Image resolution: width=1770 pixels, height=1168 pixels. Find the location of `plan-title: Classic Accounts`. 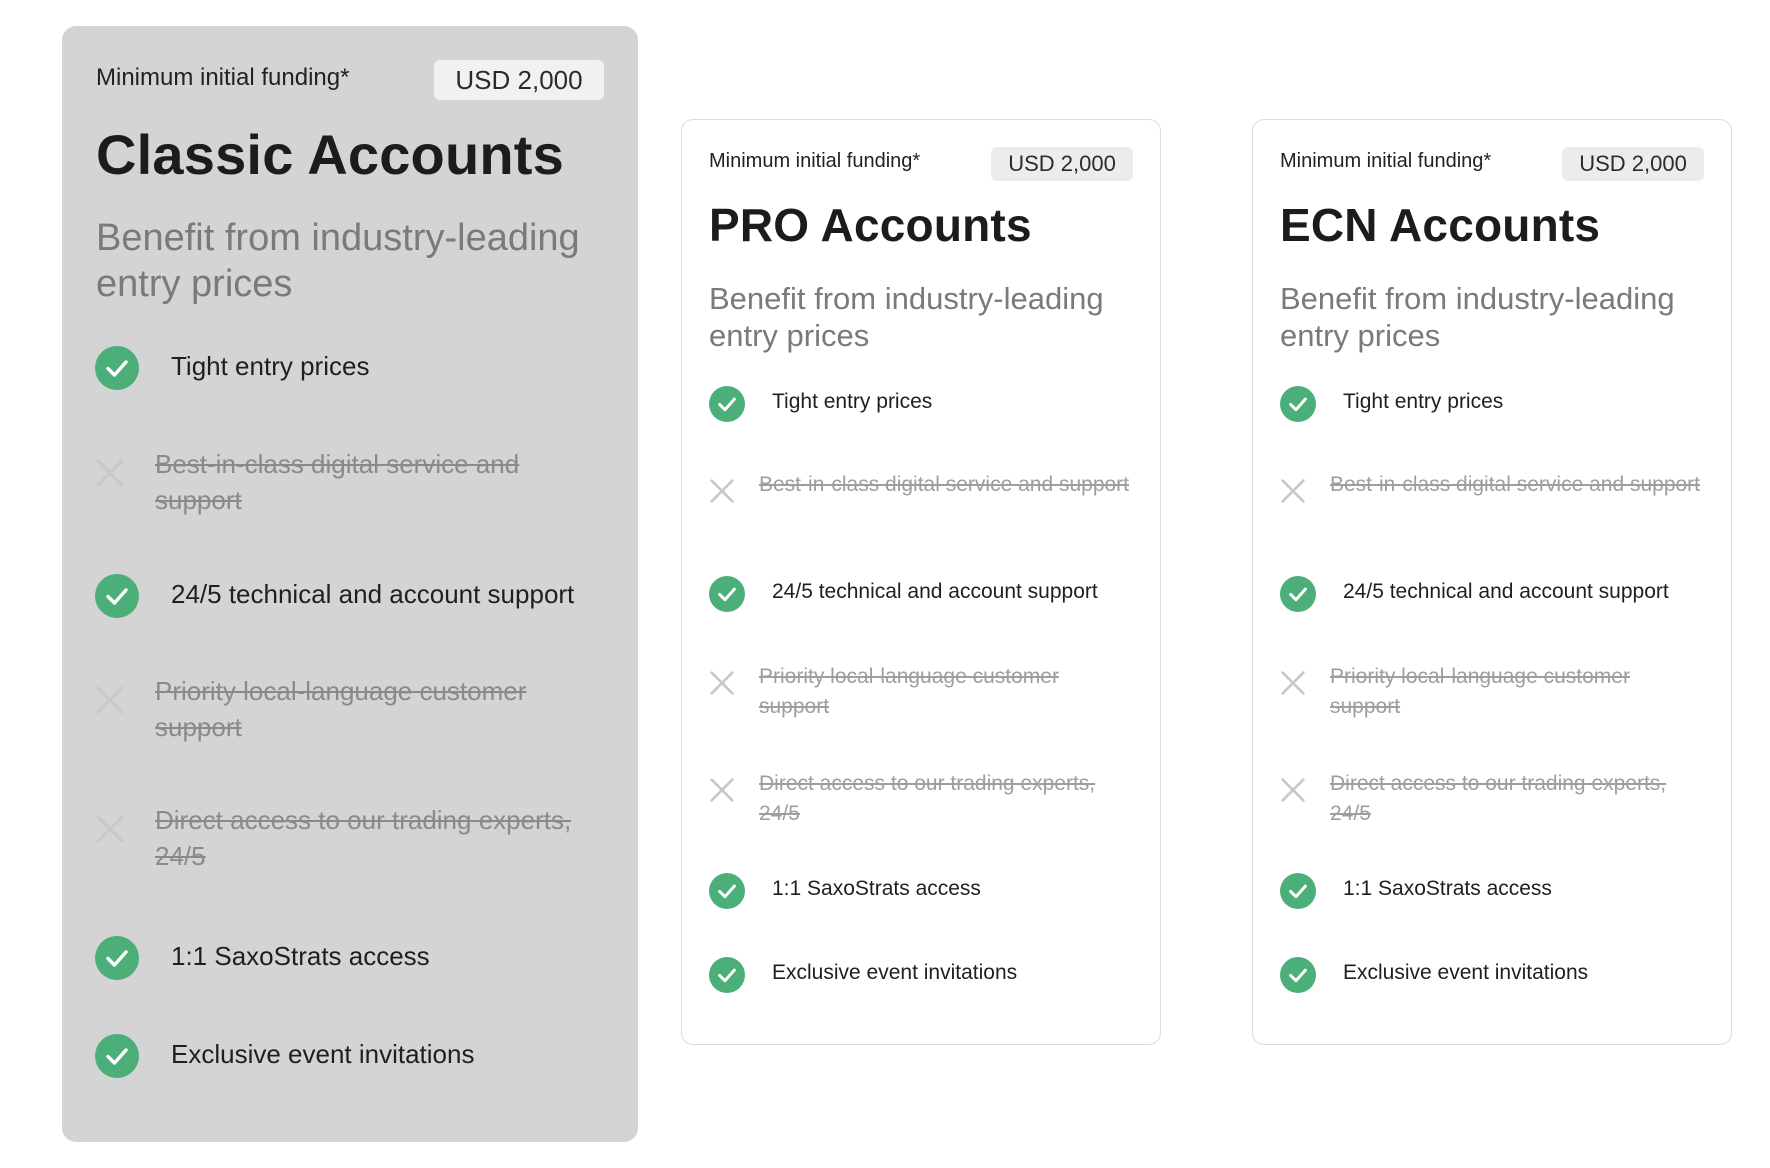

plan-title: Classic Accounts is located at coordinates (330, 154).